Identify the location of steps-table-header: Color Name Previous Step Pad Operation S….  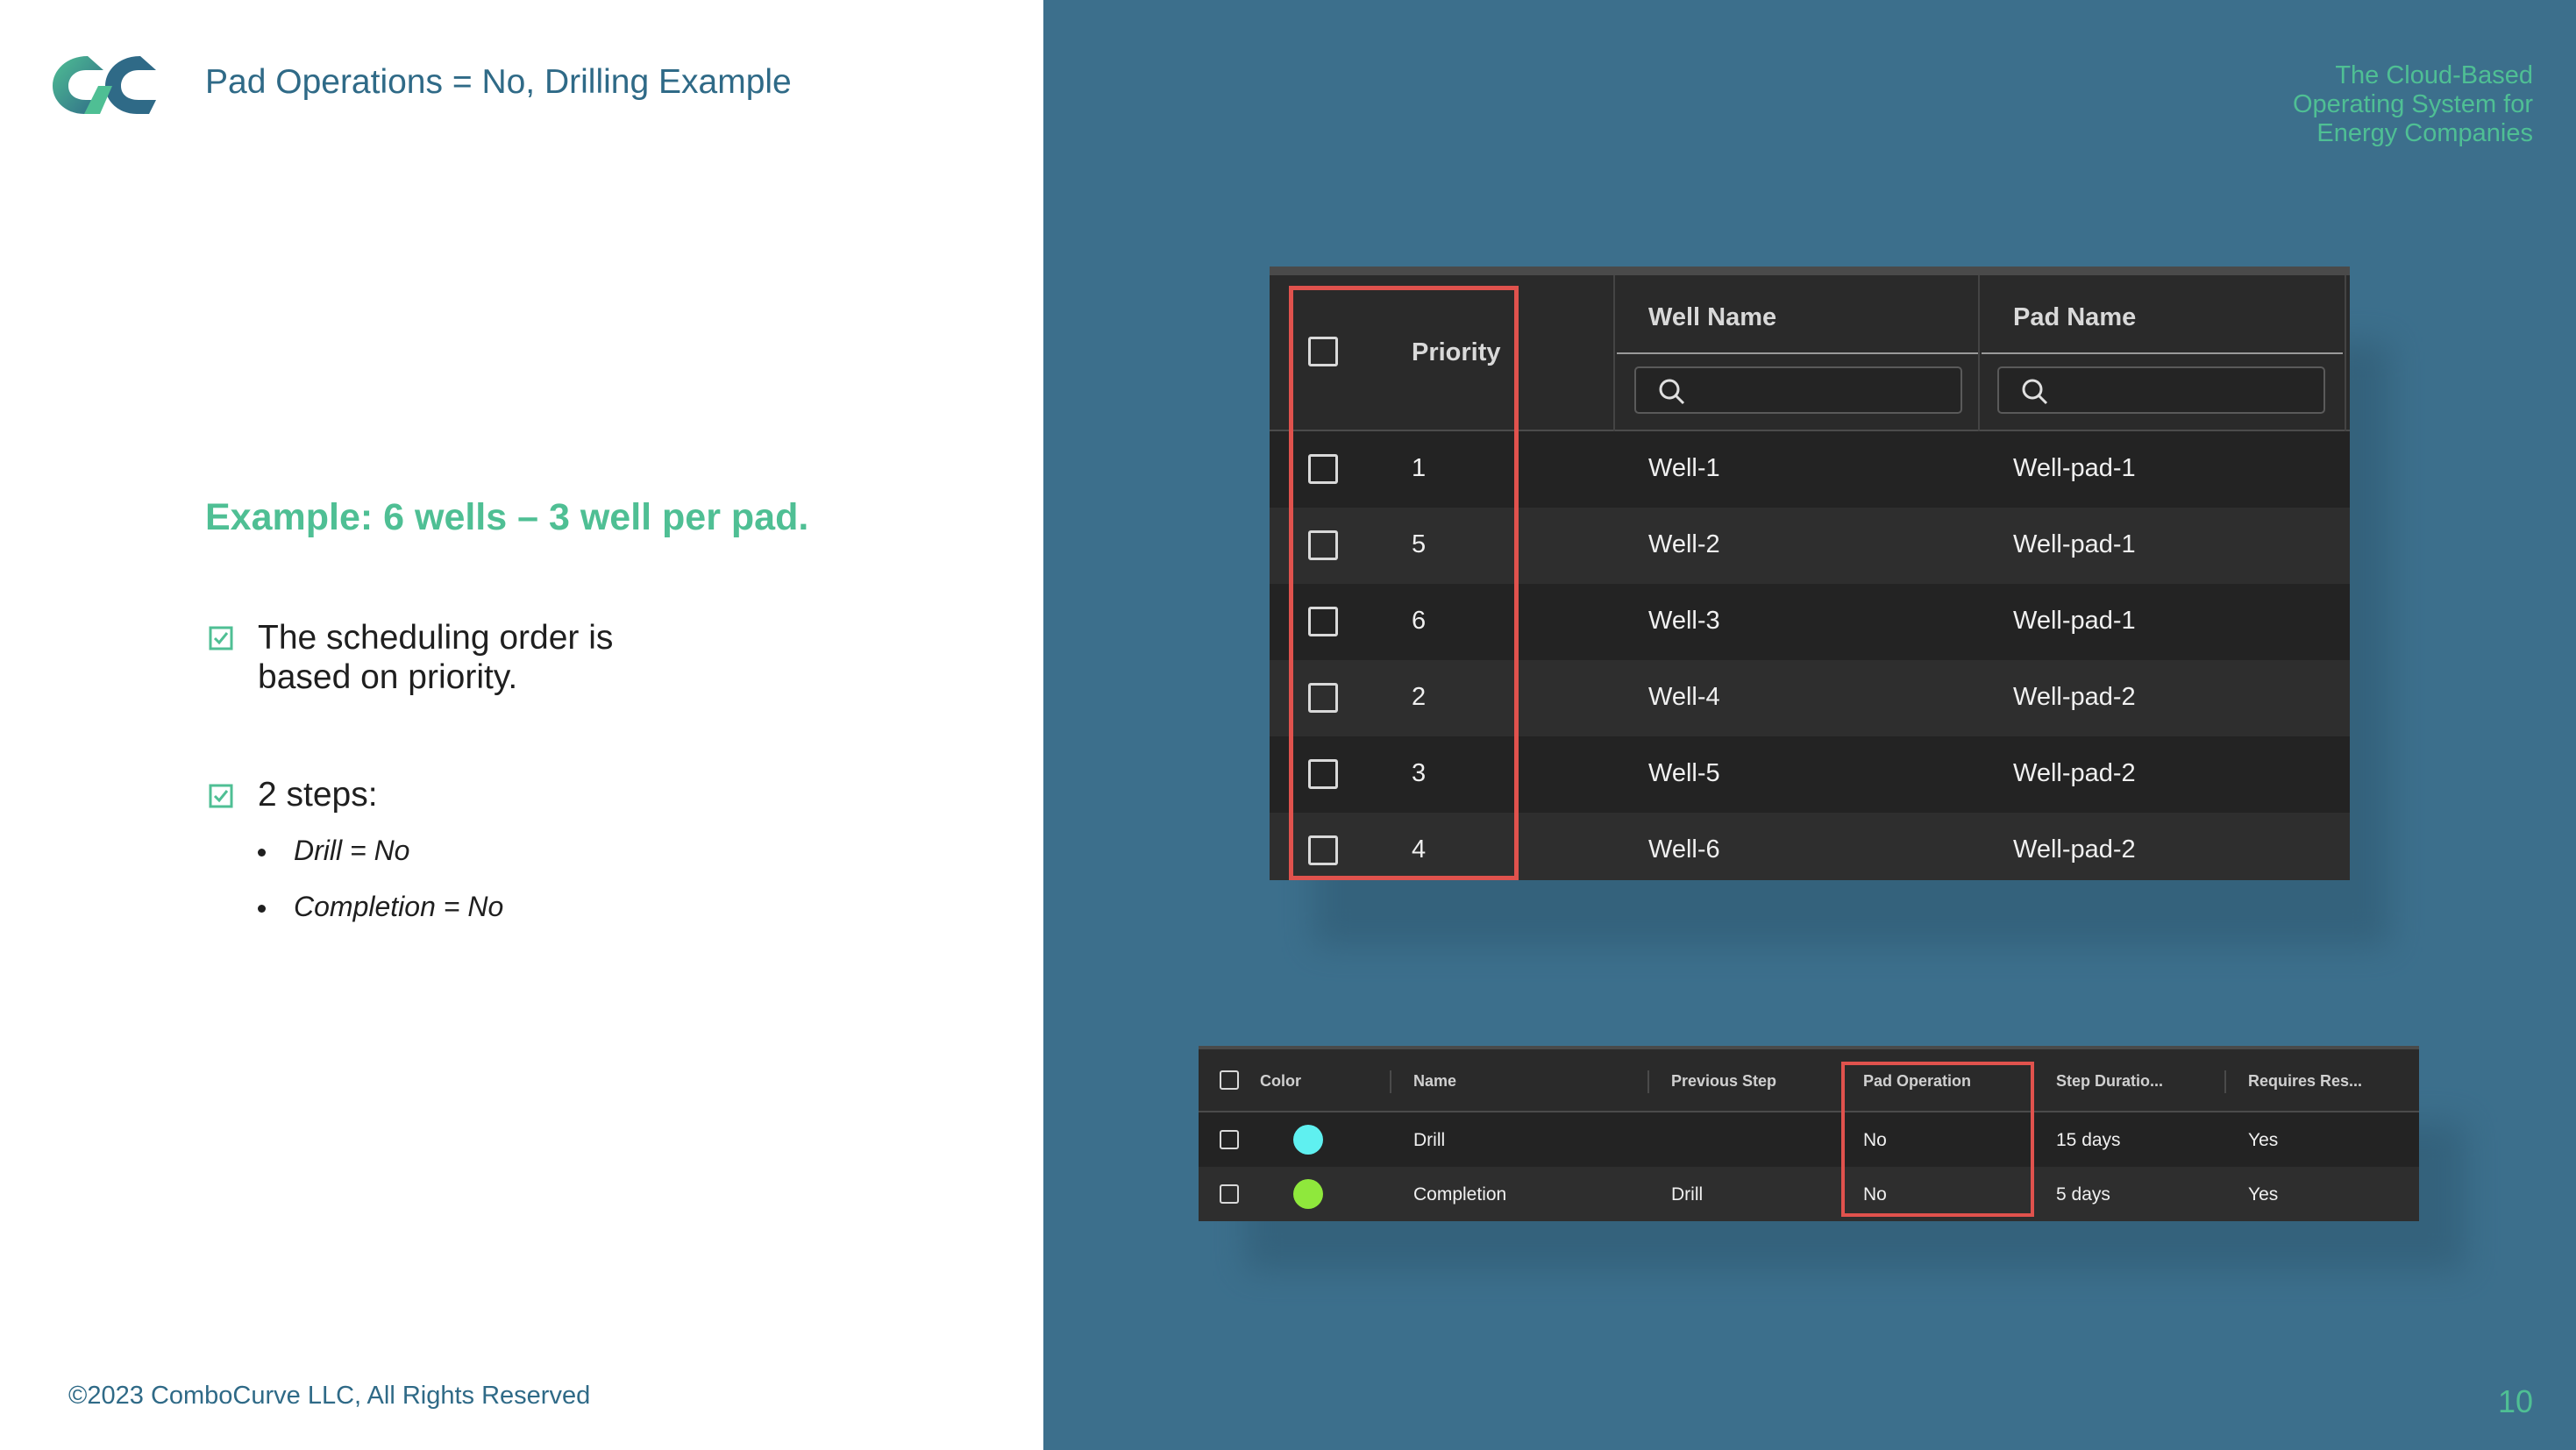
(1809, 1080).